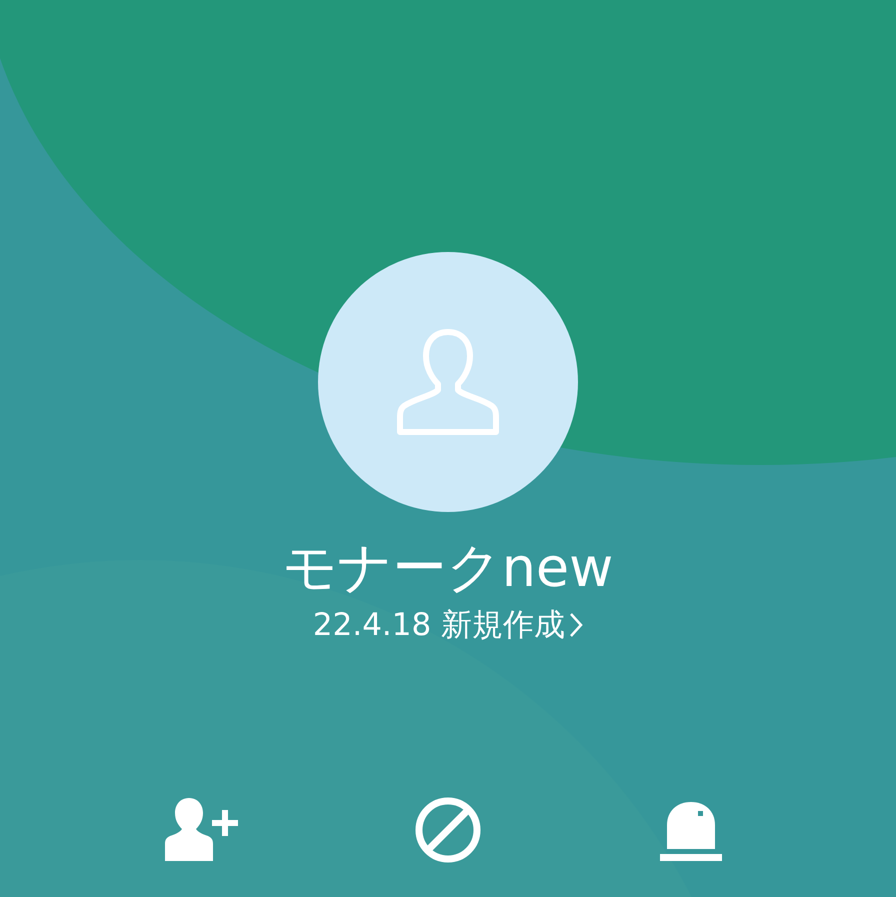 The width and height of the screenshot is (896, 897). I want to click on block-icon, so click(448, 829).